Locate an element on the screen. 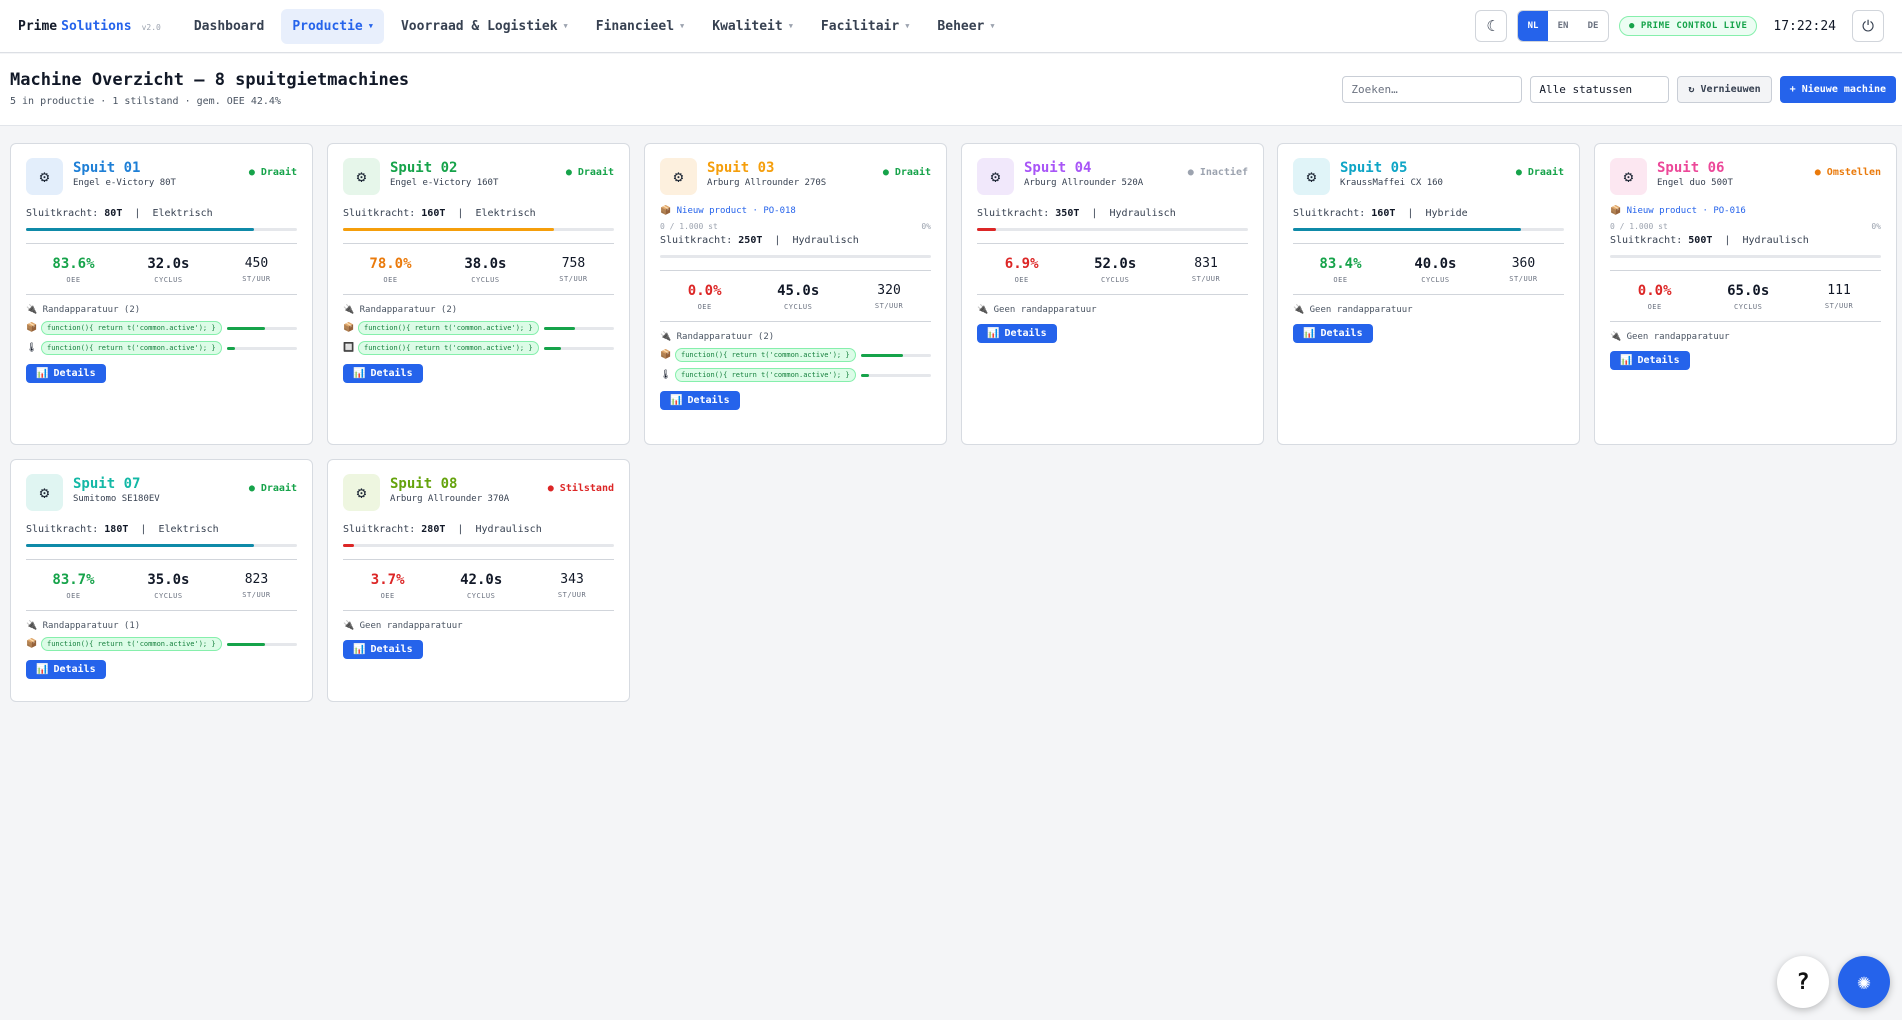 Image resolution: width=1902 pixels, height=1020 pixels. kpi-cycle: 38.0s CYCLUS is located at coordinates (485, 275).